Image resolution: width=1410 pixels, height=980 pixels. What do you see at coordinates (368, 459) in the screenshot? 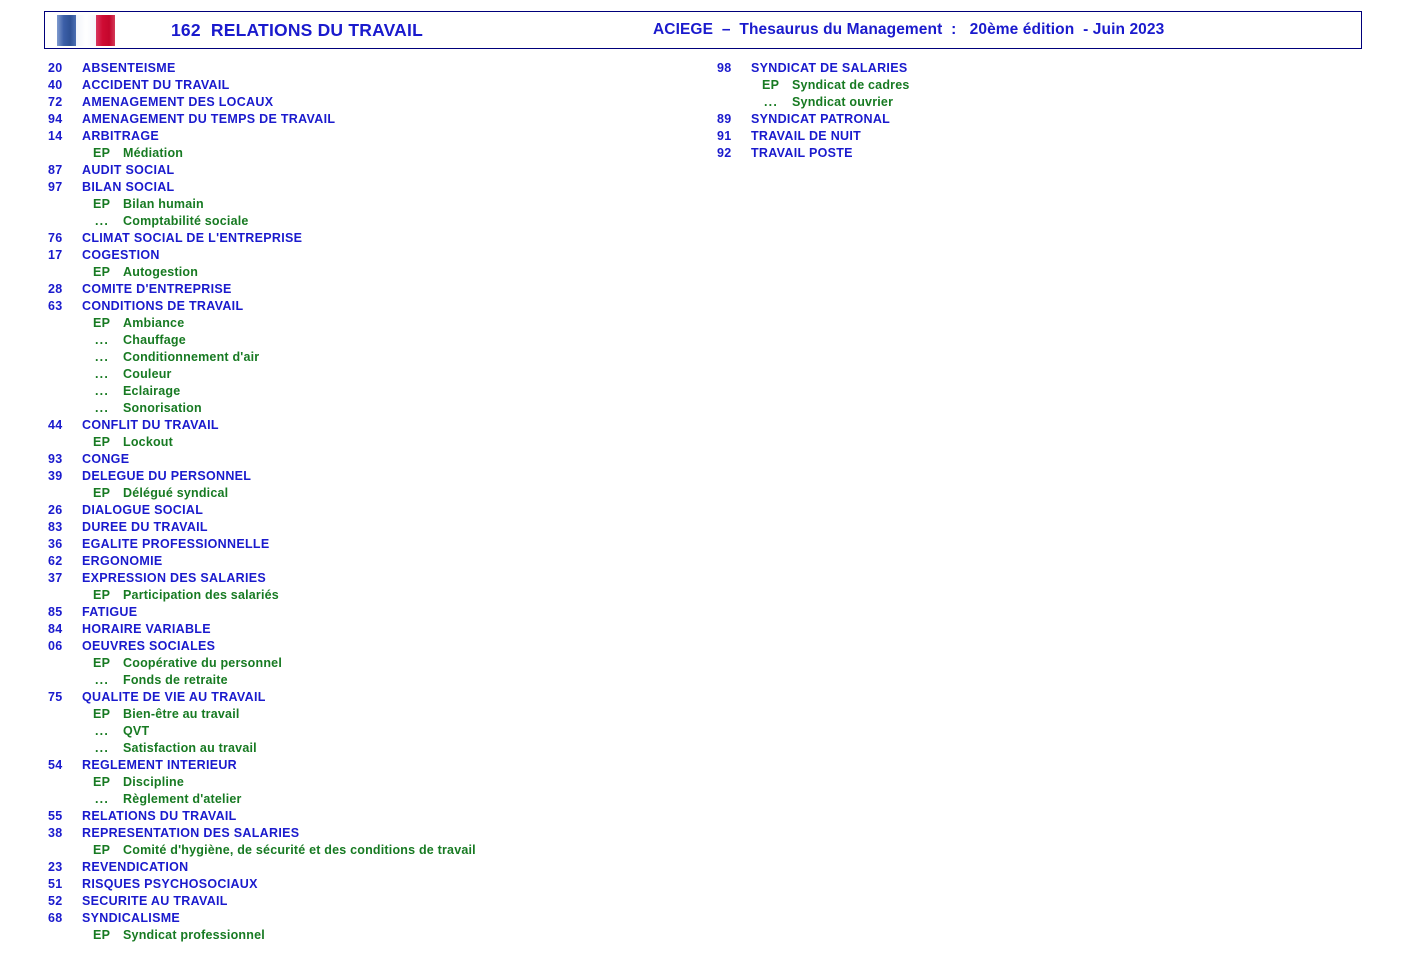
I see `thesaurus-term-row: 93 CONGE` at bounding box center [368, 459].